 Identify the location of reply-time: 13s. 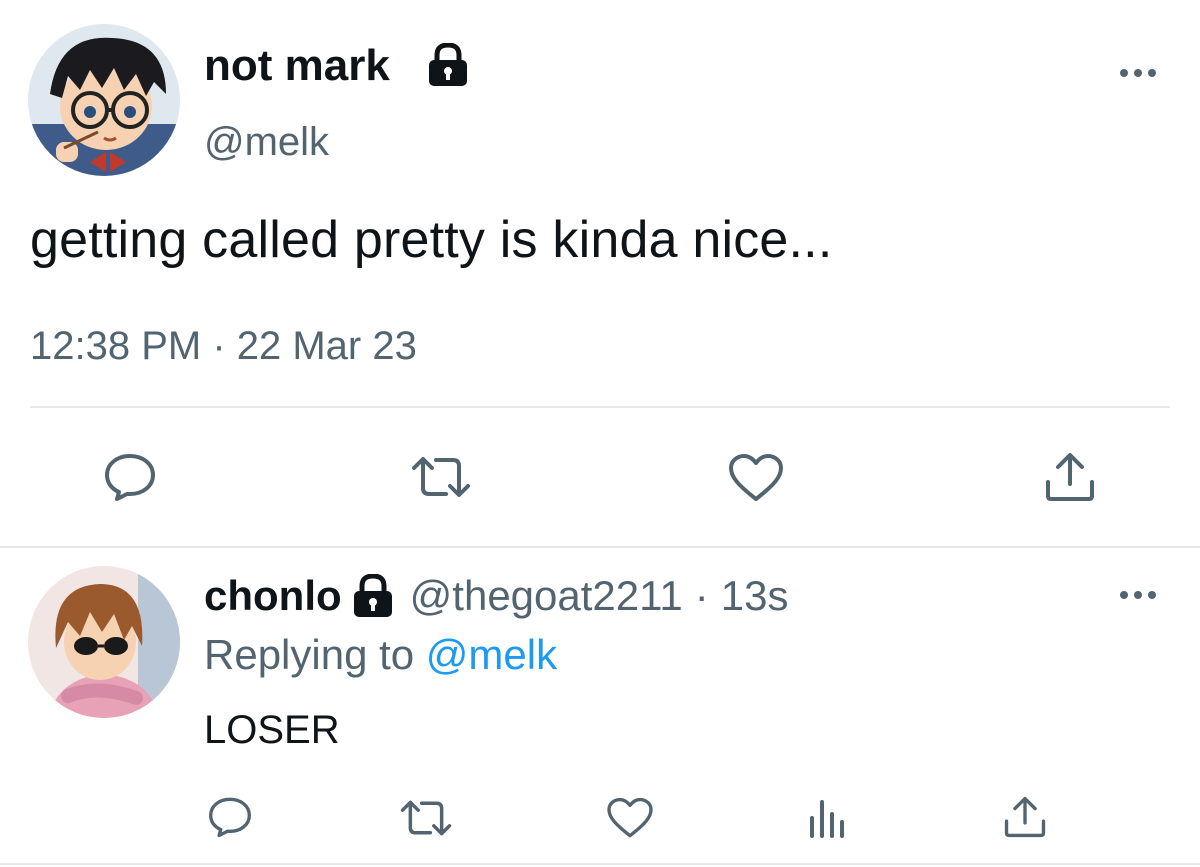
(755, 596).